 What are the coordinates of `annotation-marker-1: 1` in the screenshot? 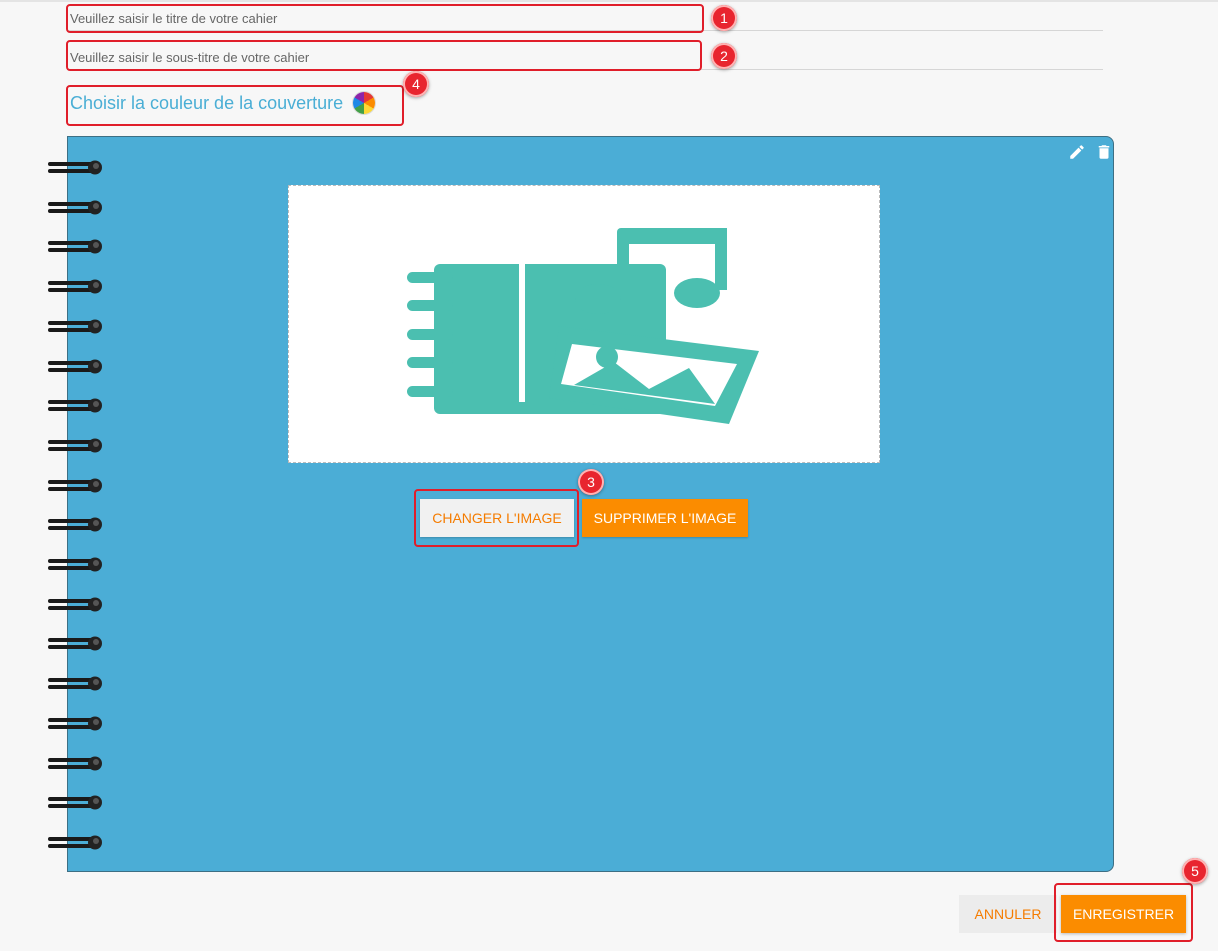 It's located at (724, 18).